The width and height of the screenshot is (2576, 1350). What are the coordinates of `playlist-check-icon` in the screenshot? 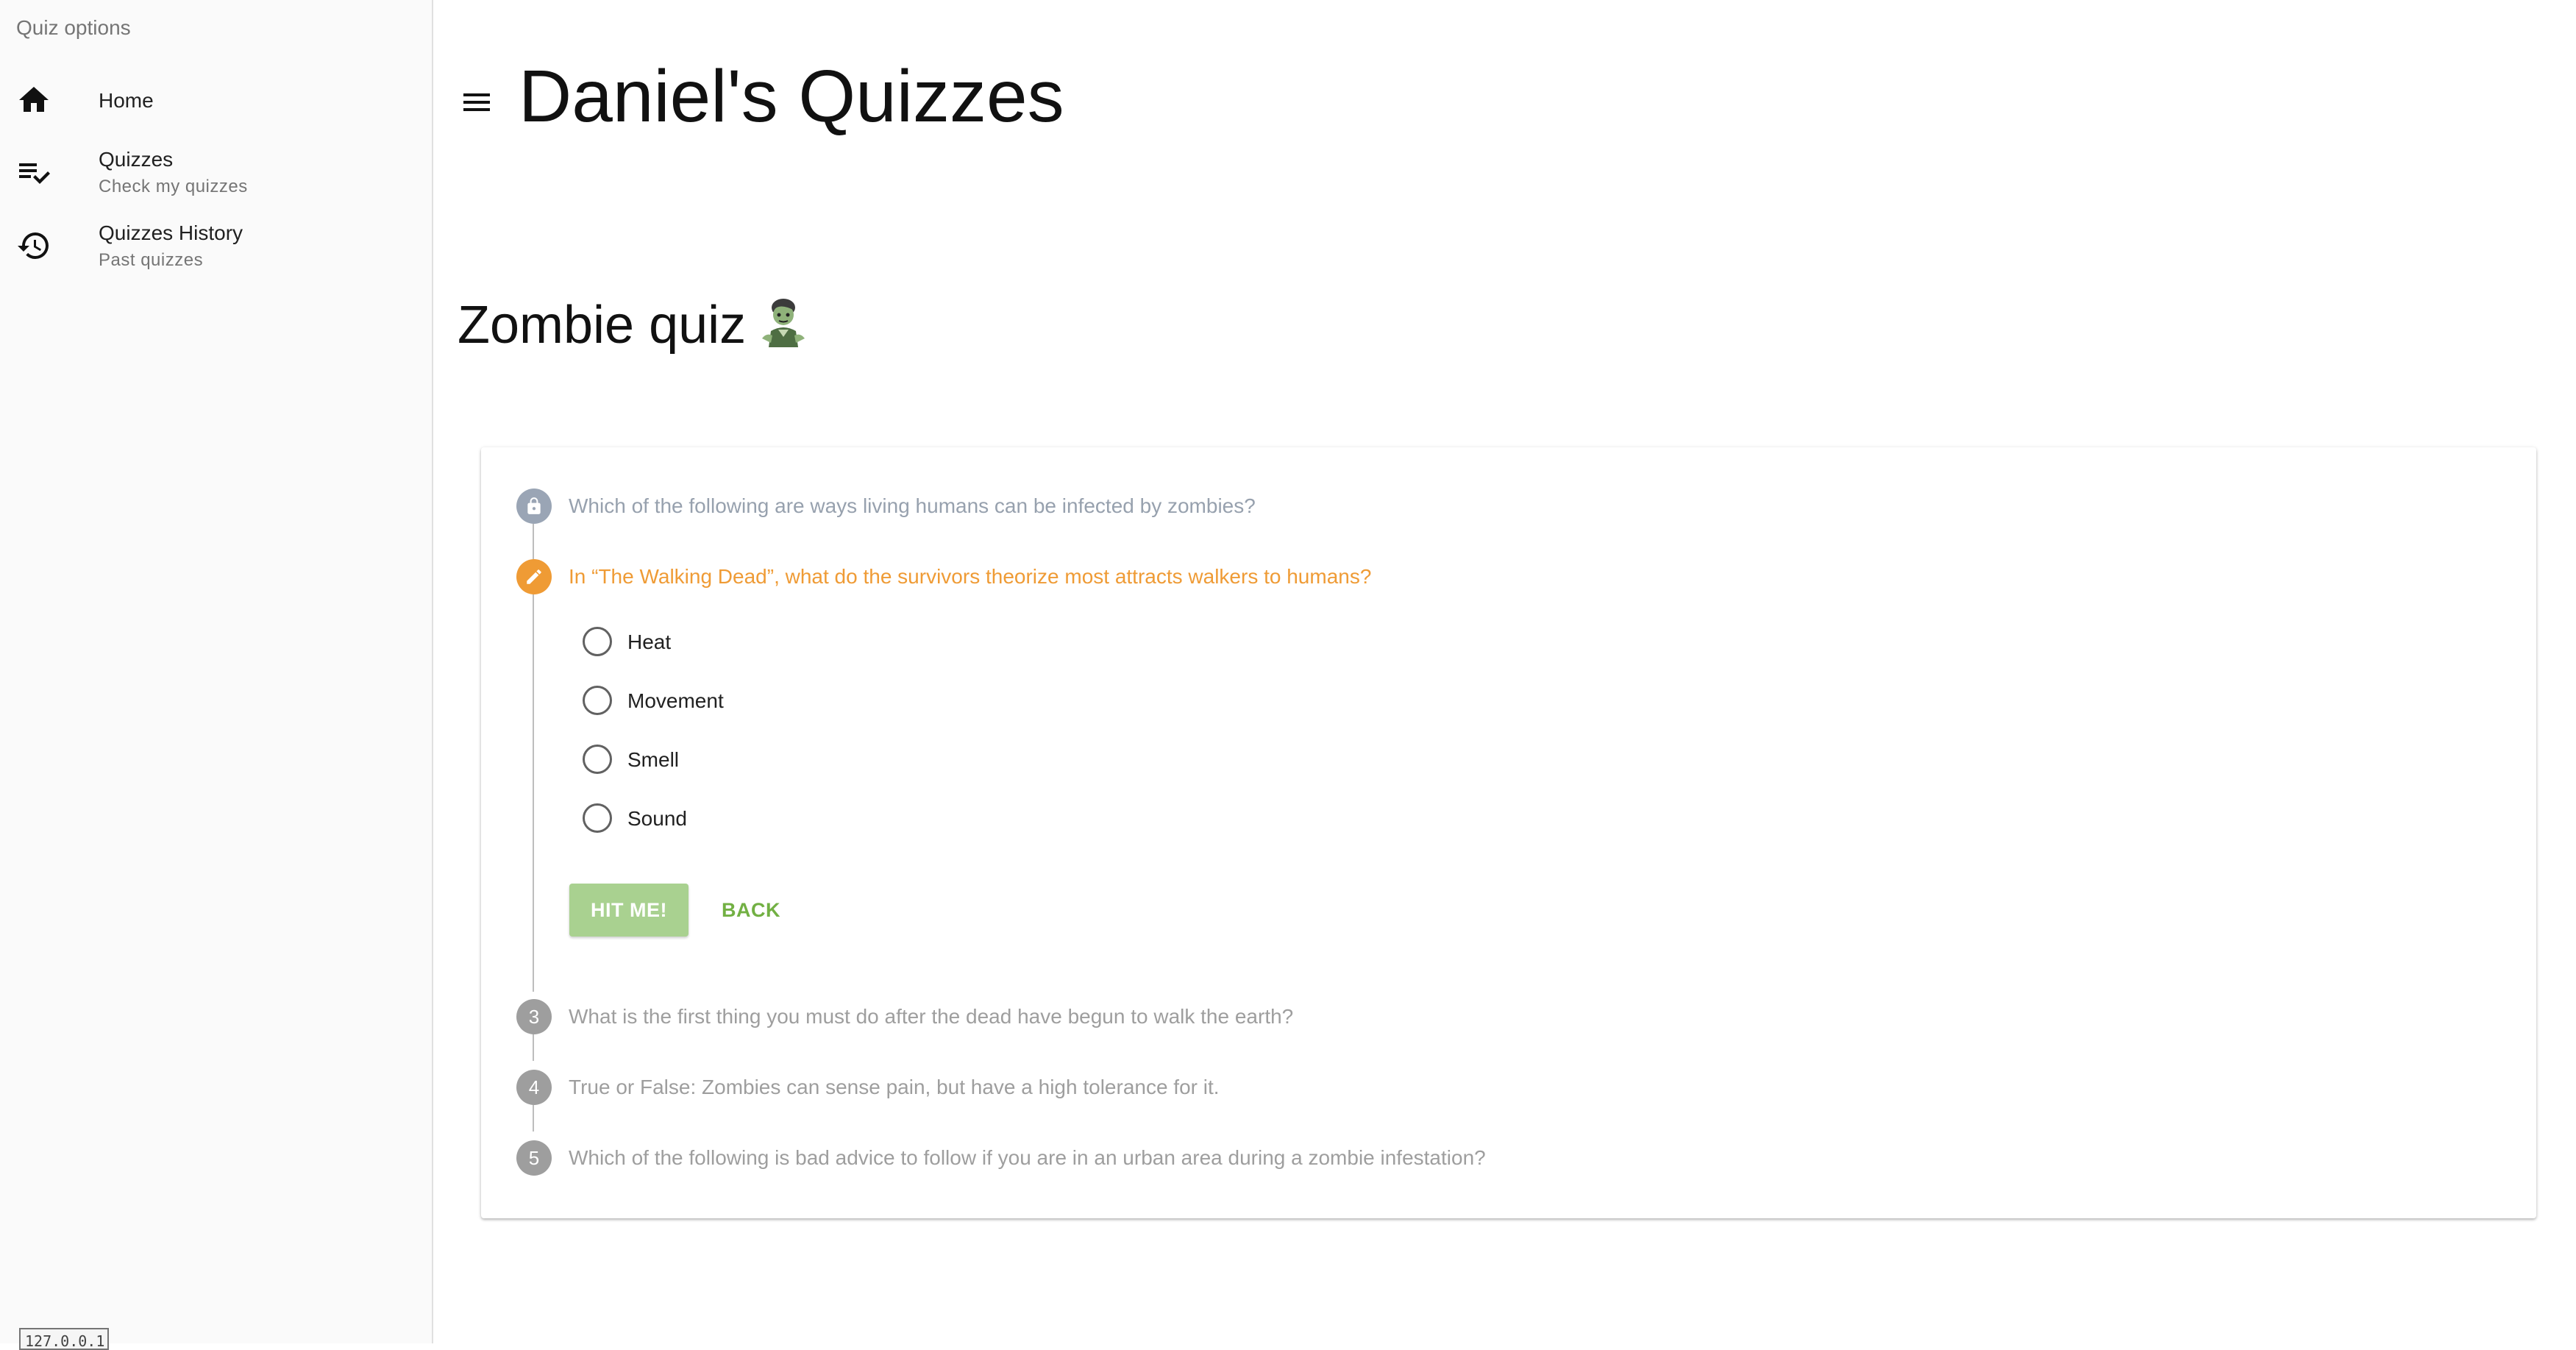 It's located at (33, 172).